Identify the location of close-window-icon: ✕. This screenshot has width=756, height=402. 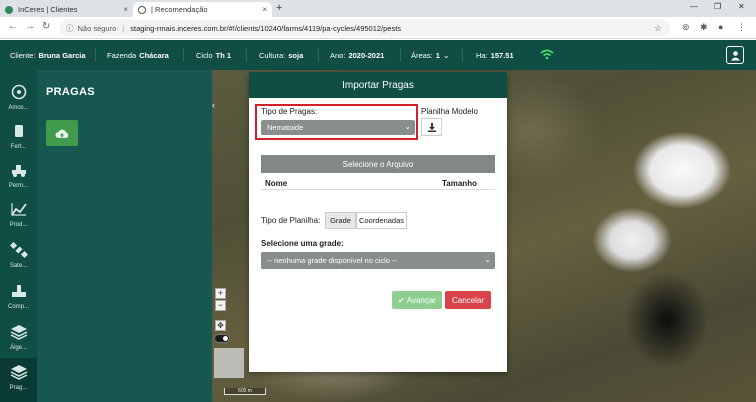
(741, 6).